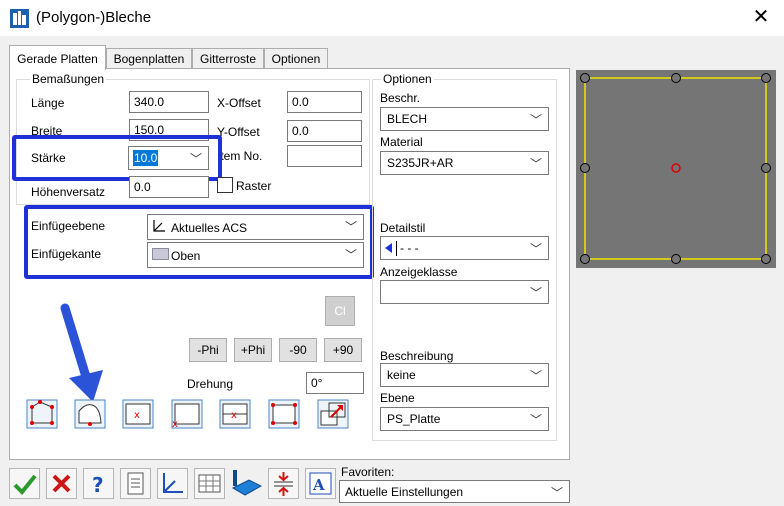  I want to click on center-point-button: x, so click(138, 414).